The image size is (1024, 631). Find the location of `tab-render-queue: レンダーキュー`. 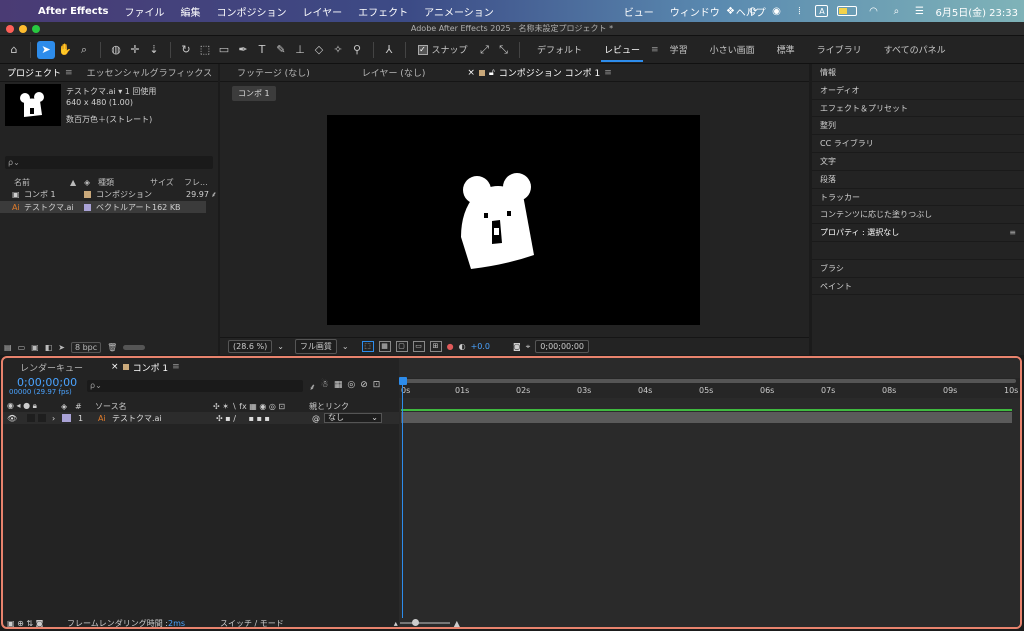

tab-render-queue: レンダーキュー is located at coordinates (51, 367).